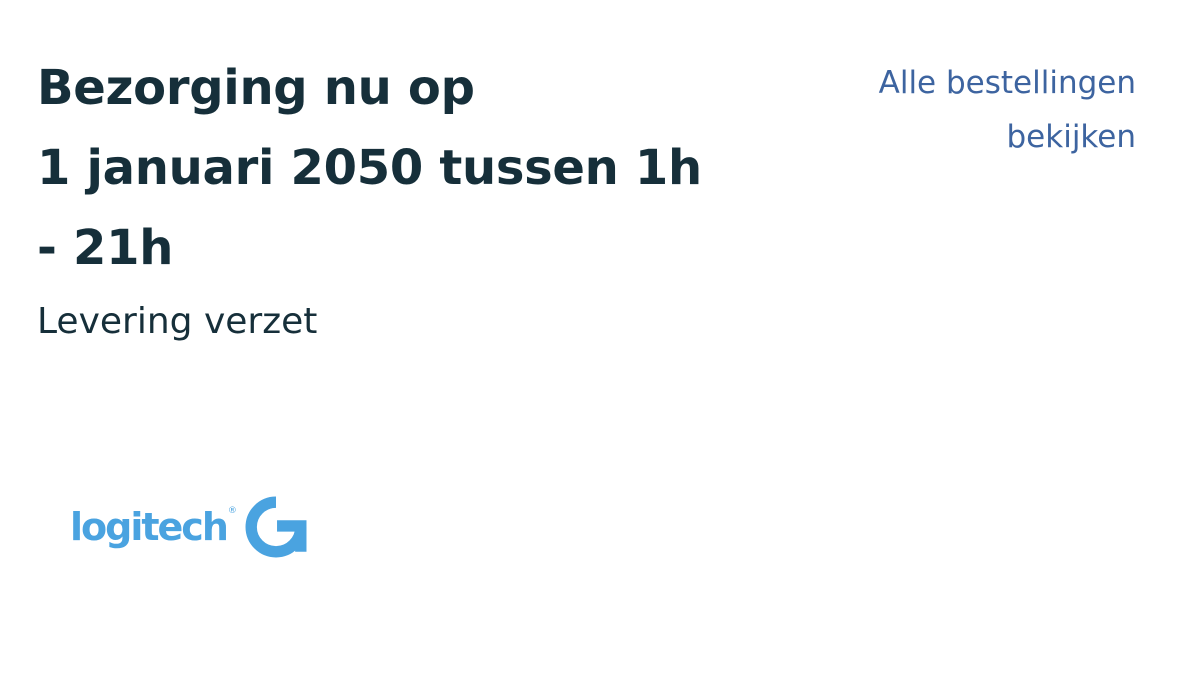 This screenshot has width=1179, height=675. I want to click on logitech-g-icon, so click(276, 527).